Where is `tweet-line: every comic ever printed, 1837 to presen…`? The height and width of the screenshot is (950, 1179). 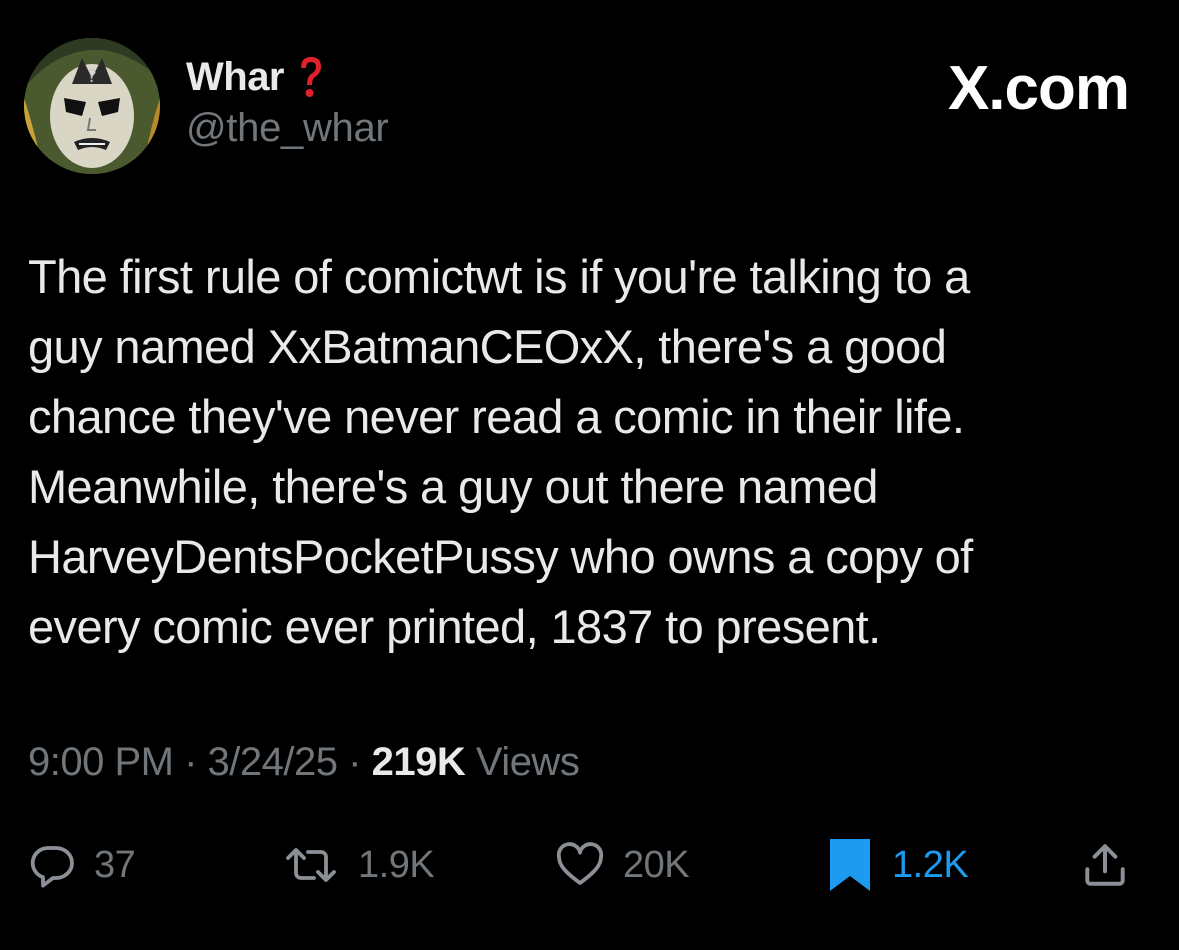 tweet-line: every comic ever printed, 1837 to presen… is located at coordinates (454, 626).